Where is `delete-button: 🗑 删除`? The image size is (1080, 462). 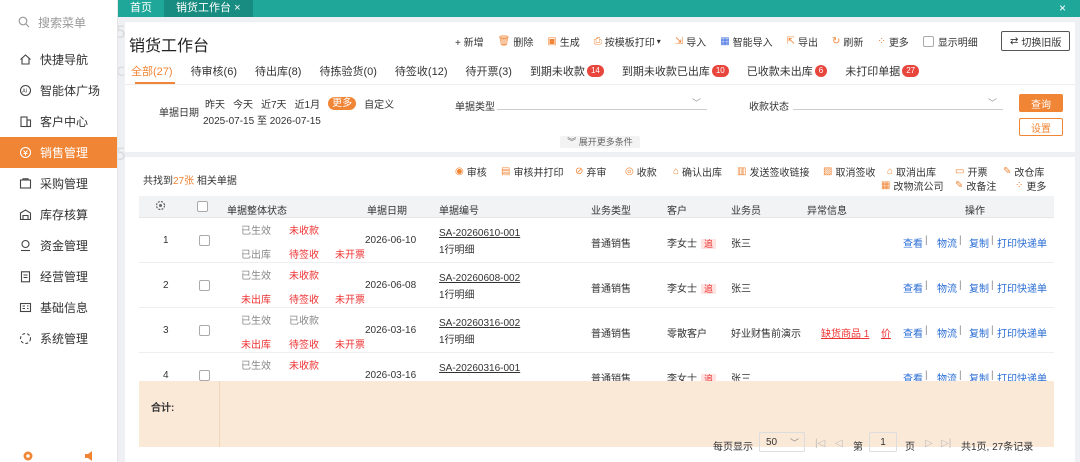
delete-button: 🗑 删除 is located at coordinates (516, 41).